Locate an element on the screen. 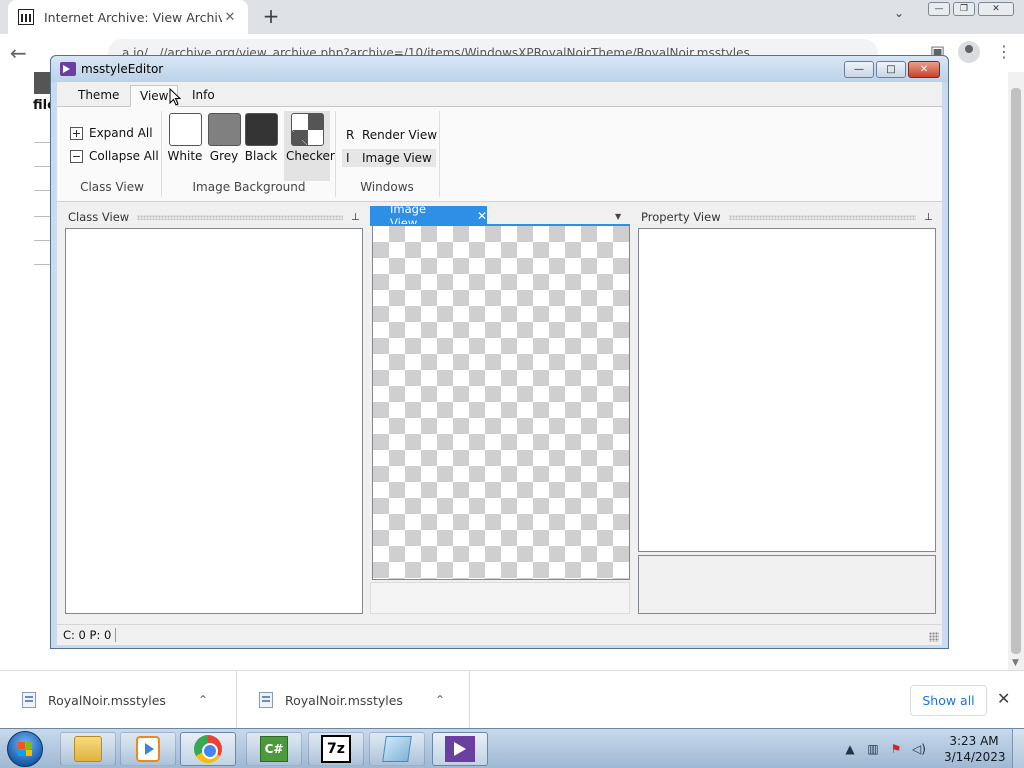  expand-icon is located at coordinates (76, 133).